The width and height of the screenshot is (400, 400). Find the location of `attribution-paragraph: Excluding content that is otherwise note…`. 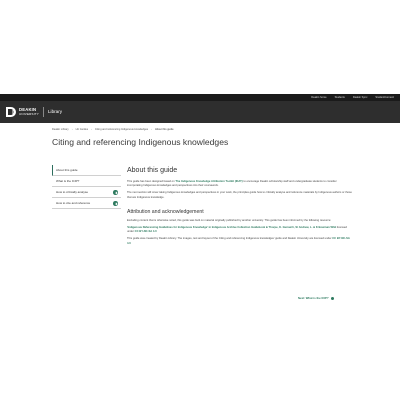

attribution-paragraph: Excluding content that is otherwise note… is located at coordinates (229, 220).